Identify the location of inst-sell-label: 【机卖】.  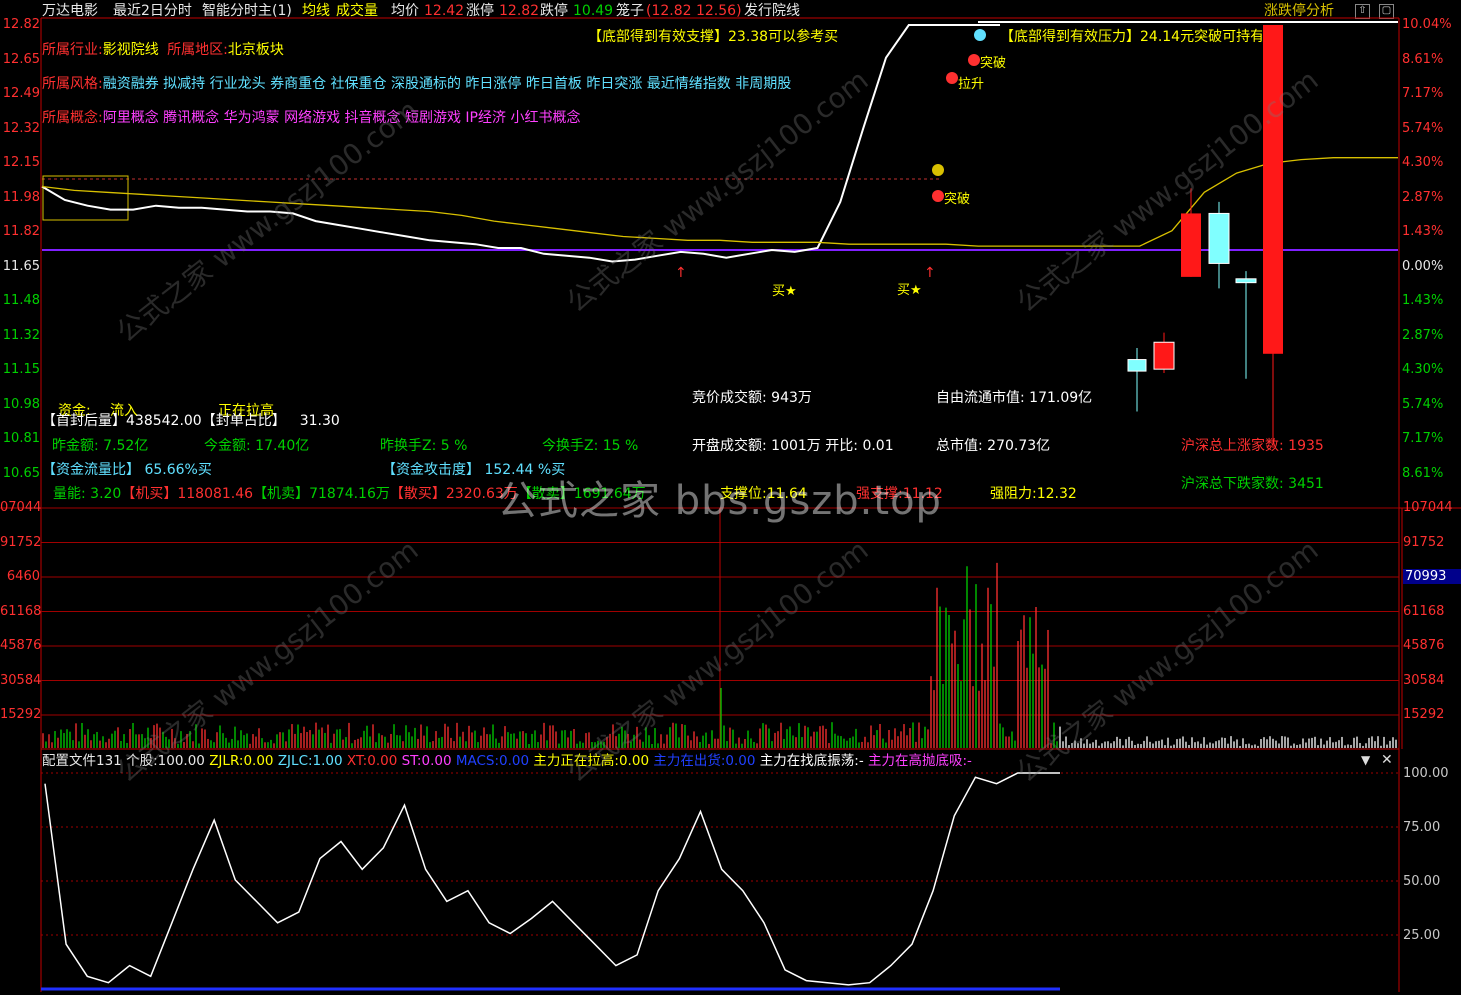
(281, 494).